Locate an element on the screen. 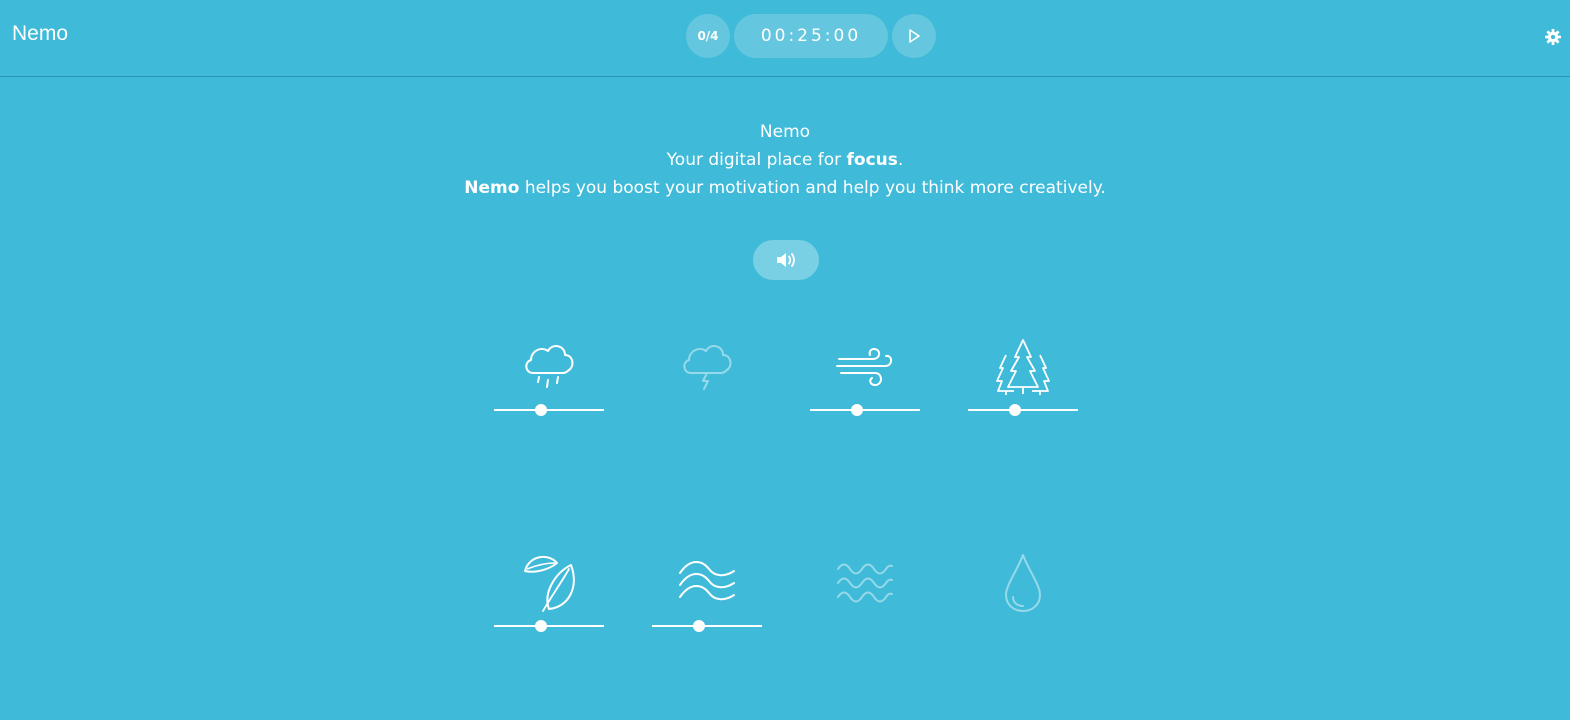 The width and height of the screenshot is (1570, 720). rain-volume-slider is located at coordinates (549, 410).